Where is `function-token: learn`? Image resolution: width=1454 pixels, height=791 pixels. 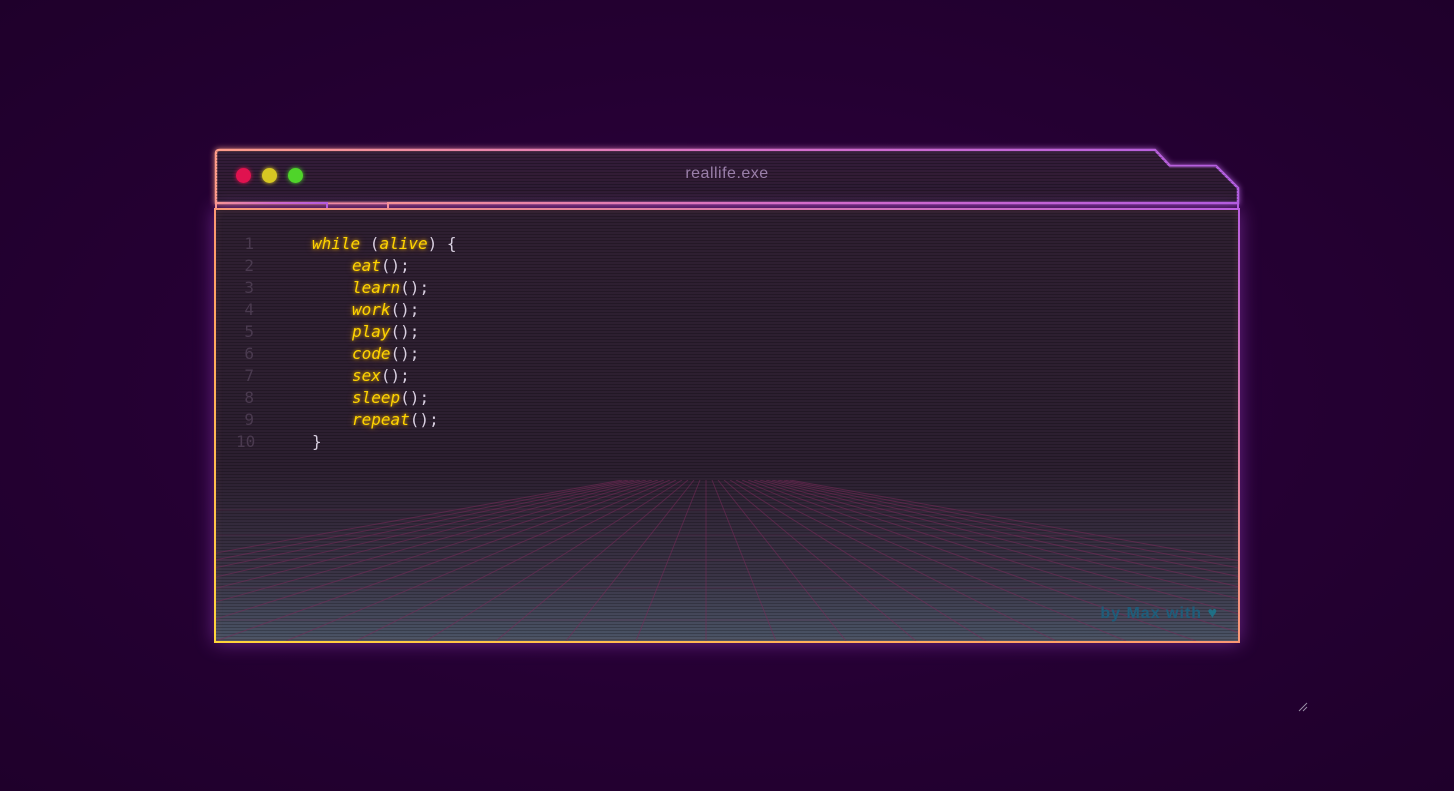
function-token: learn is located at coordinates (376, 287).